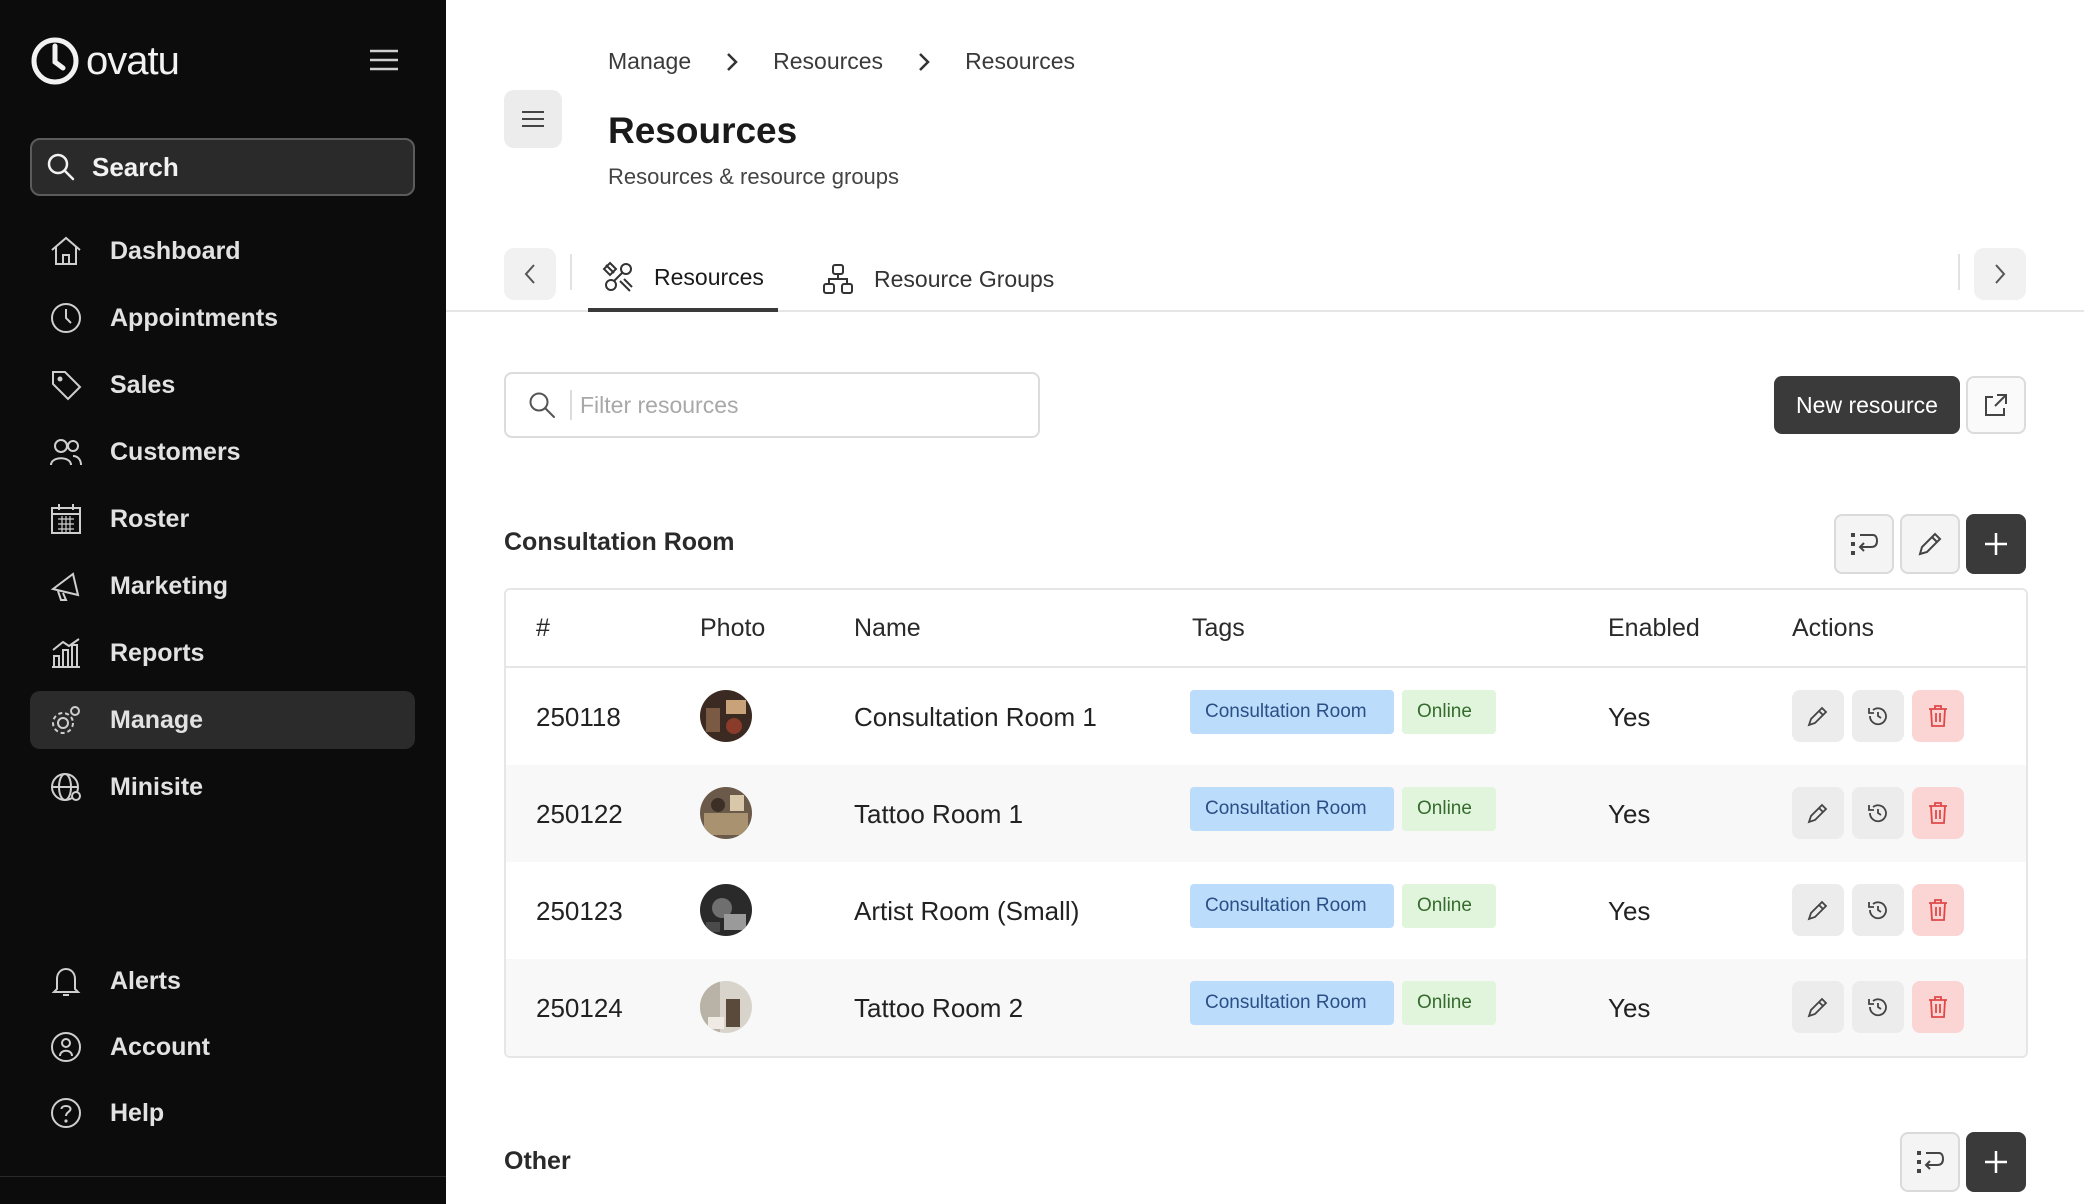 This screenshot has height=1204, width=2084. Describe the element at coordinates (709, 276) in the screenshot. I see `tab-label: Resources` at that location.